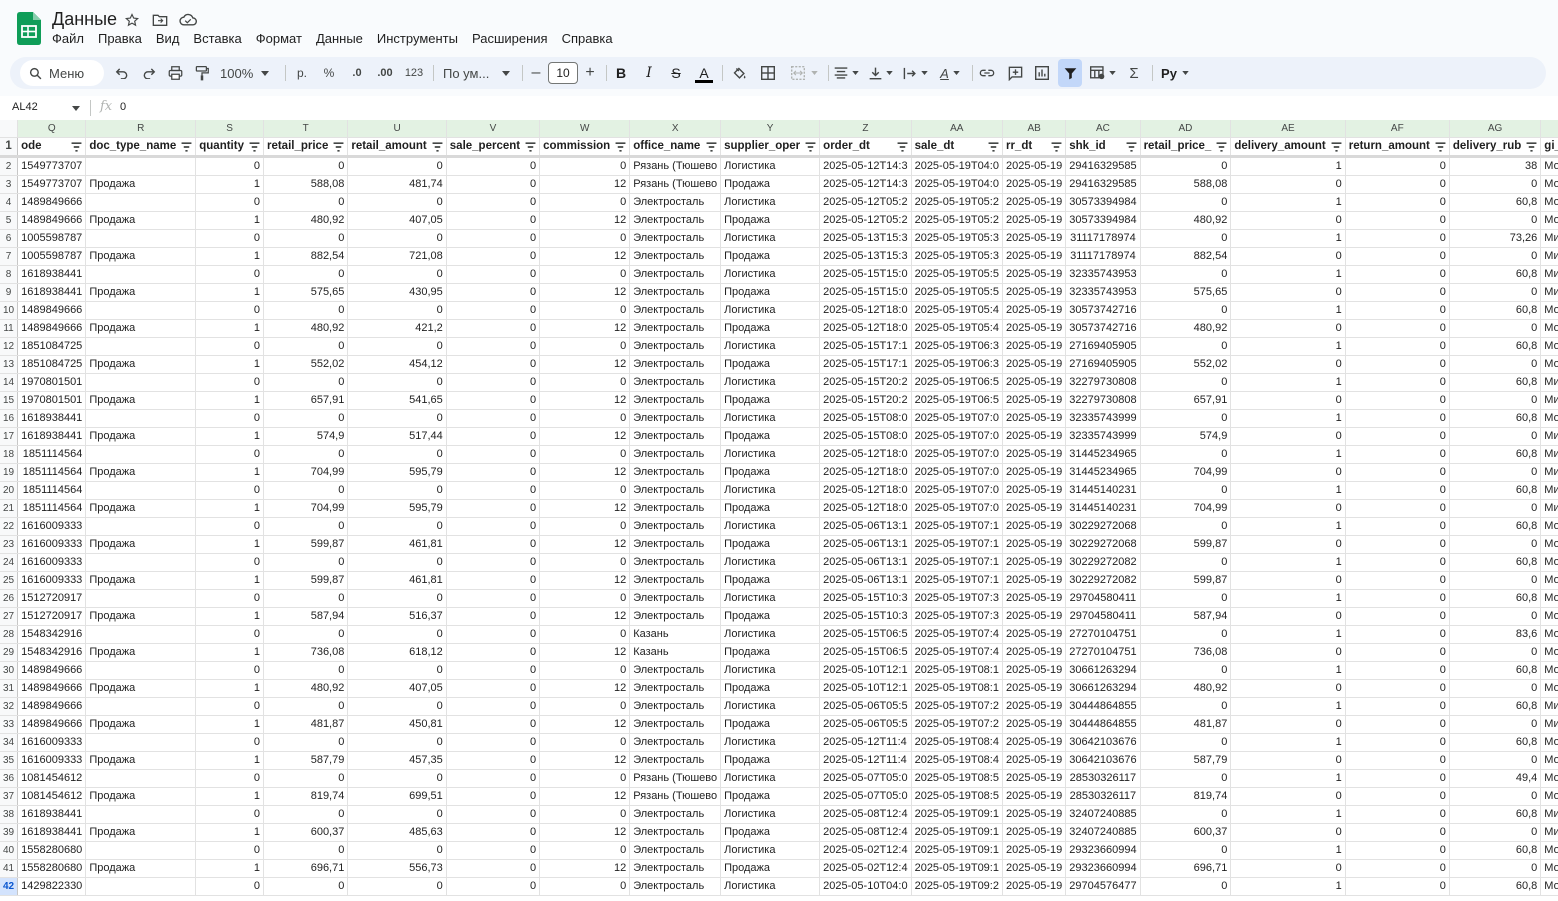 This screenshot has height=901, width=1558. I want to click on cell-z: 2025-05-15T15:0, so click(865, 292).